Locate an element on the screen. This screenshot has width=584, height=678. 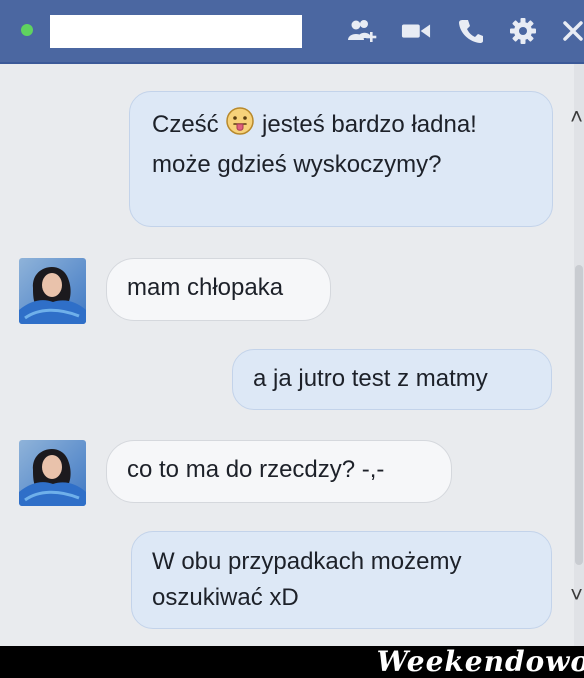
message-text: a ja jutro test z matmy is located at coordinates (370, 378).